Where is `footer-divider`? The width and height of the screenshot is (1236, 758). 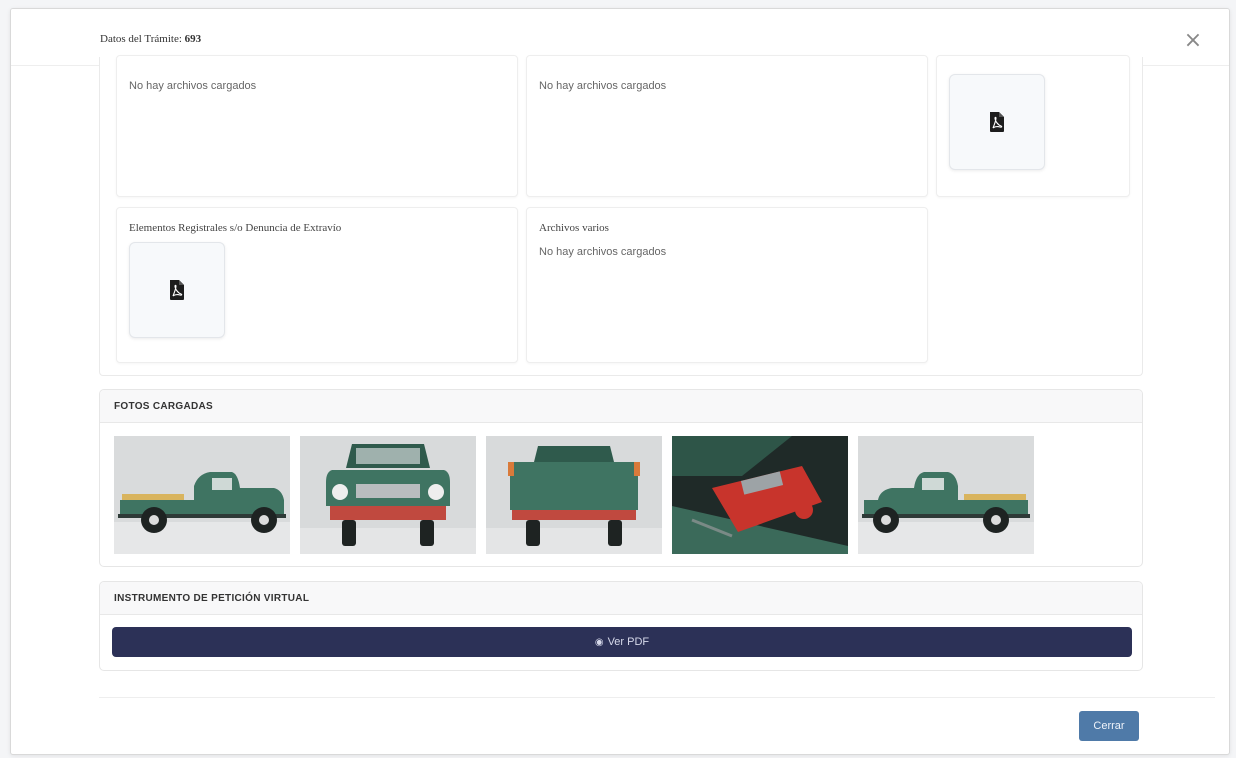
footer-divider is located at coordinates (657, 697).